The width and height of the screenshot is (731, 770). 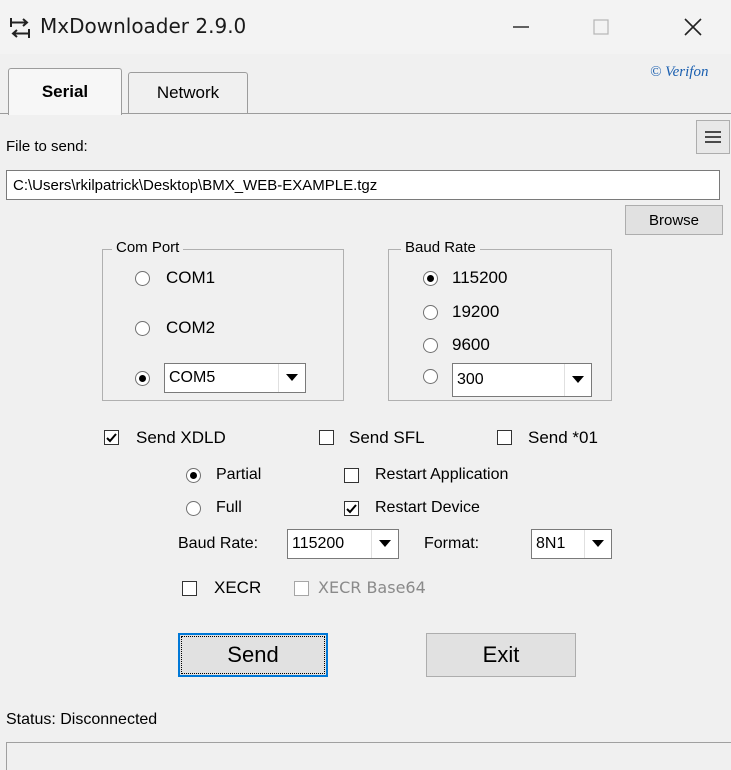 What do you see at coordinates (522, 380) in the screenshot?
I see `baud-rate-custom-select: 300` at bounding box center [522, 380].